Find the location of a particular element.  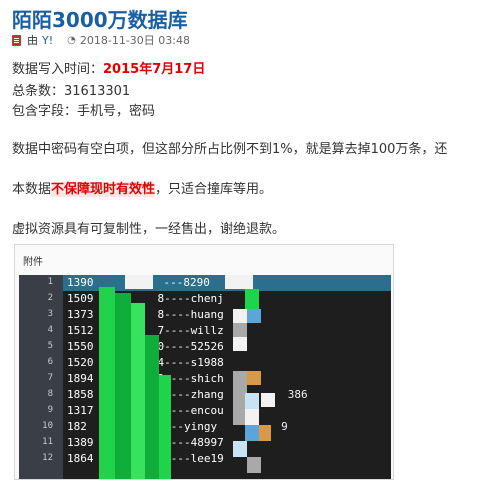

line-number: 3 is located at coordinates (50, 314).